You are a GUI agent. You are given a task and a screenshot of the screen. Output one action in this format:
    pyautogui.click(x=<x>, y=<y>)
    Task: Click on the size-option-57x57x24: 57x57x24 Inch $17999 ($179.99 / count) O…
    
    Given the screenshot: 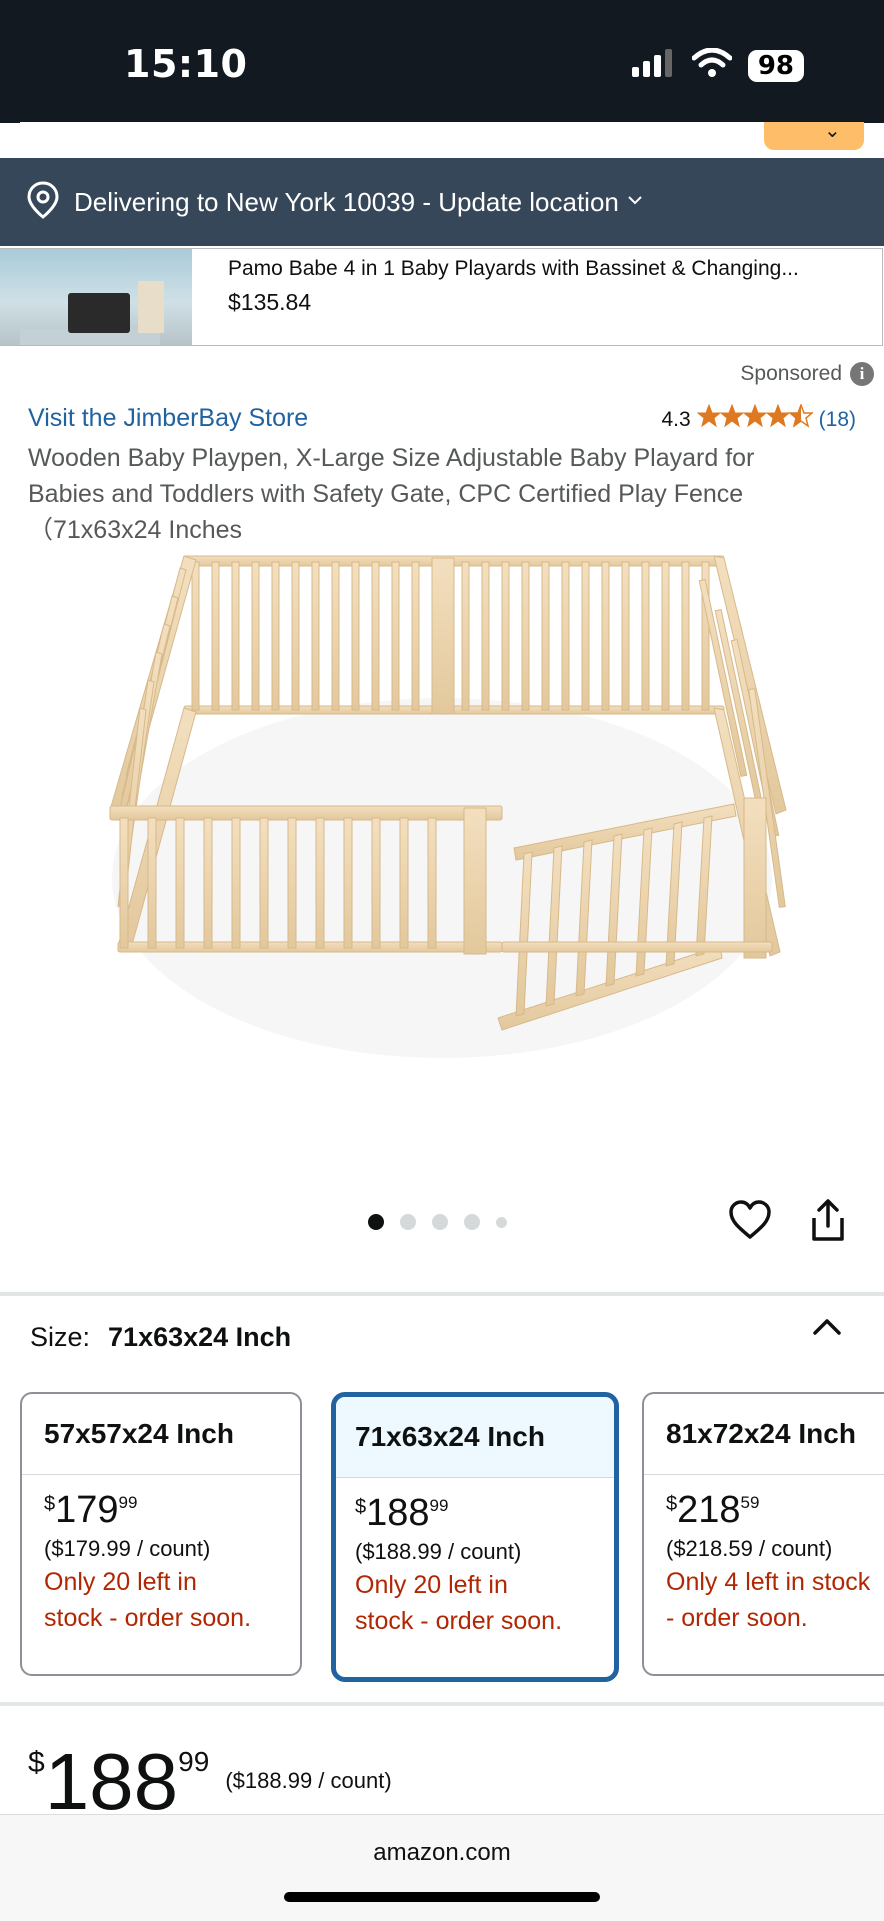 What is the action you would take?
    pyautogui.click(x=161, y=1534)
    